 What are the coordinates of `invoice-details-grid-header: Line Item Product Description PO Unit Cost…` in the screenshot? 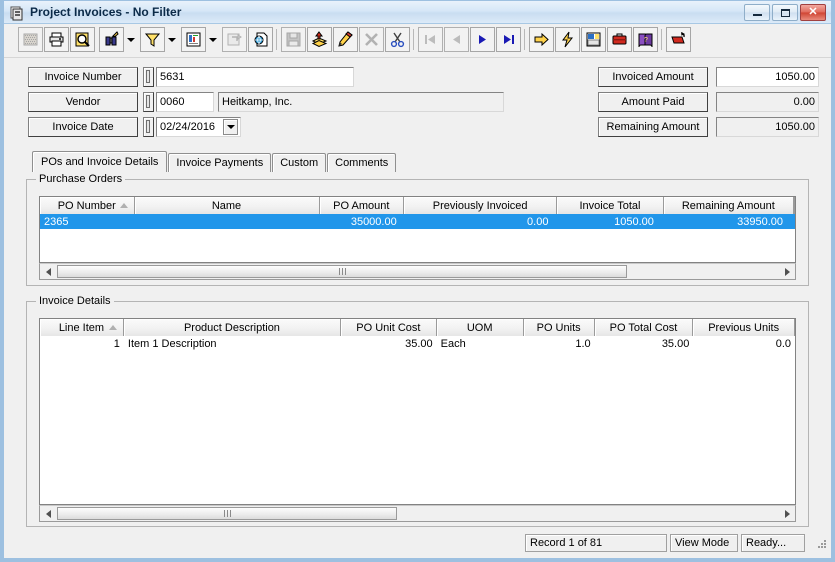 It's located at (417, 327).